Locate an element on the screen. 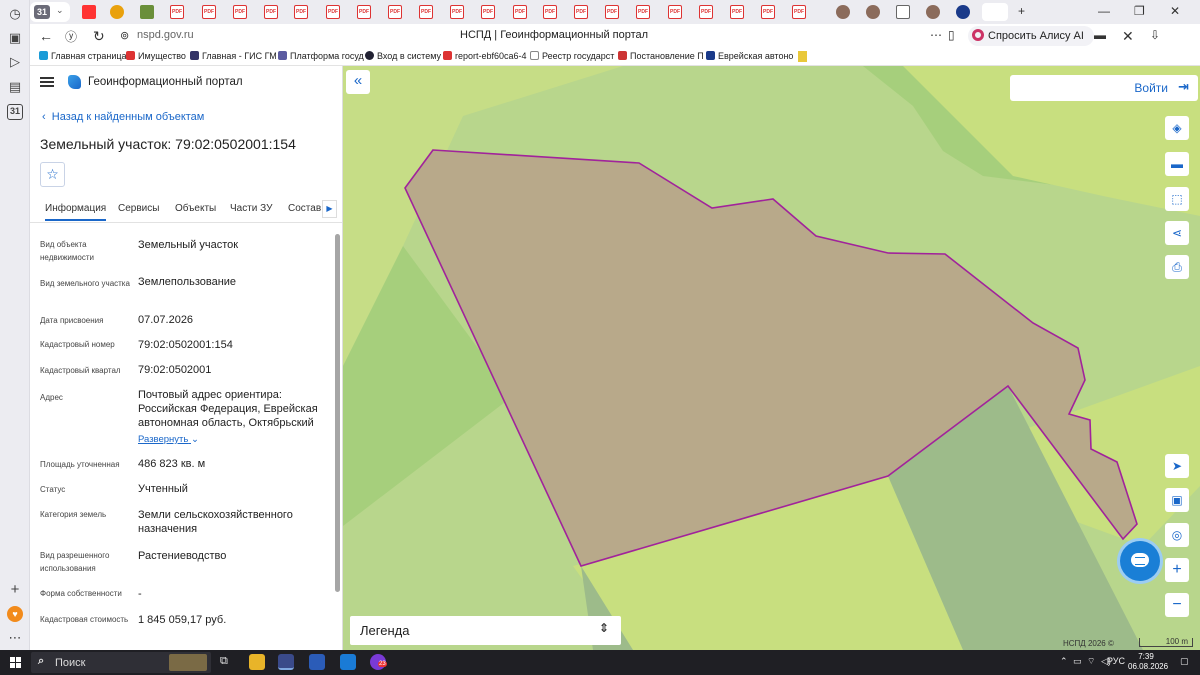 The image size is (1200, 675). measure-button: ▬ is located at coordinates (1177, 164).